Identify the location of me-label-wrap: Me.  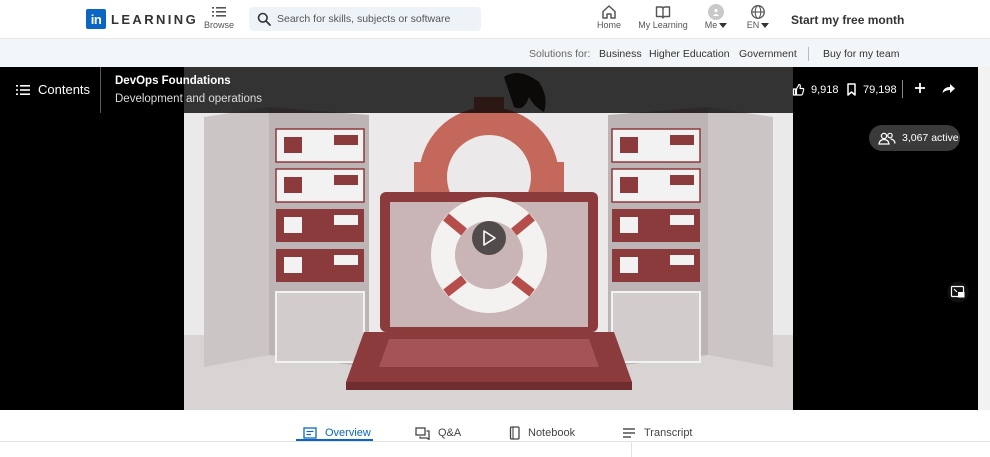
(716, 25).